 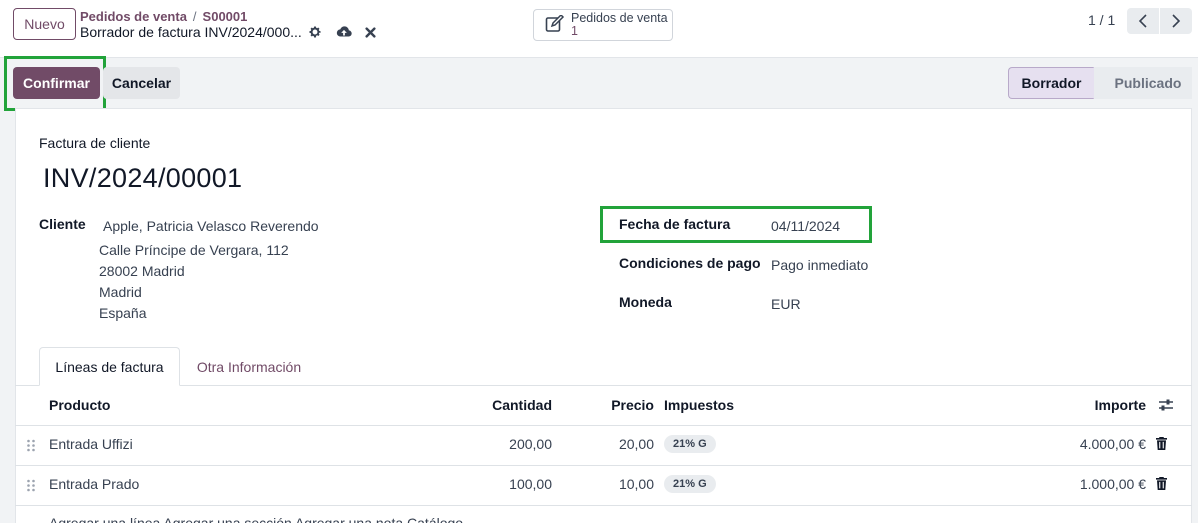 I want to click on payment-terms-field: Pago inmediato, so click(x=819, y=265).